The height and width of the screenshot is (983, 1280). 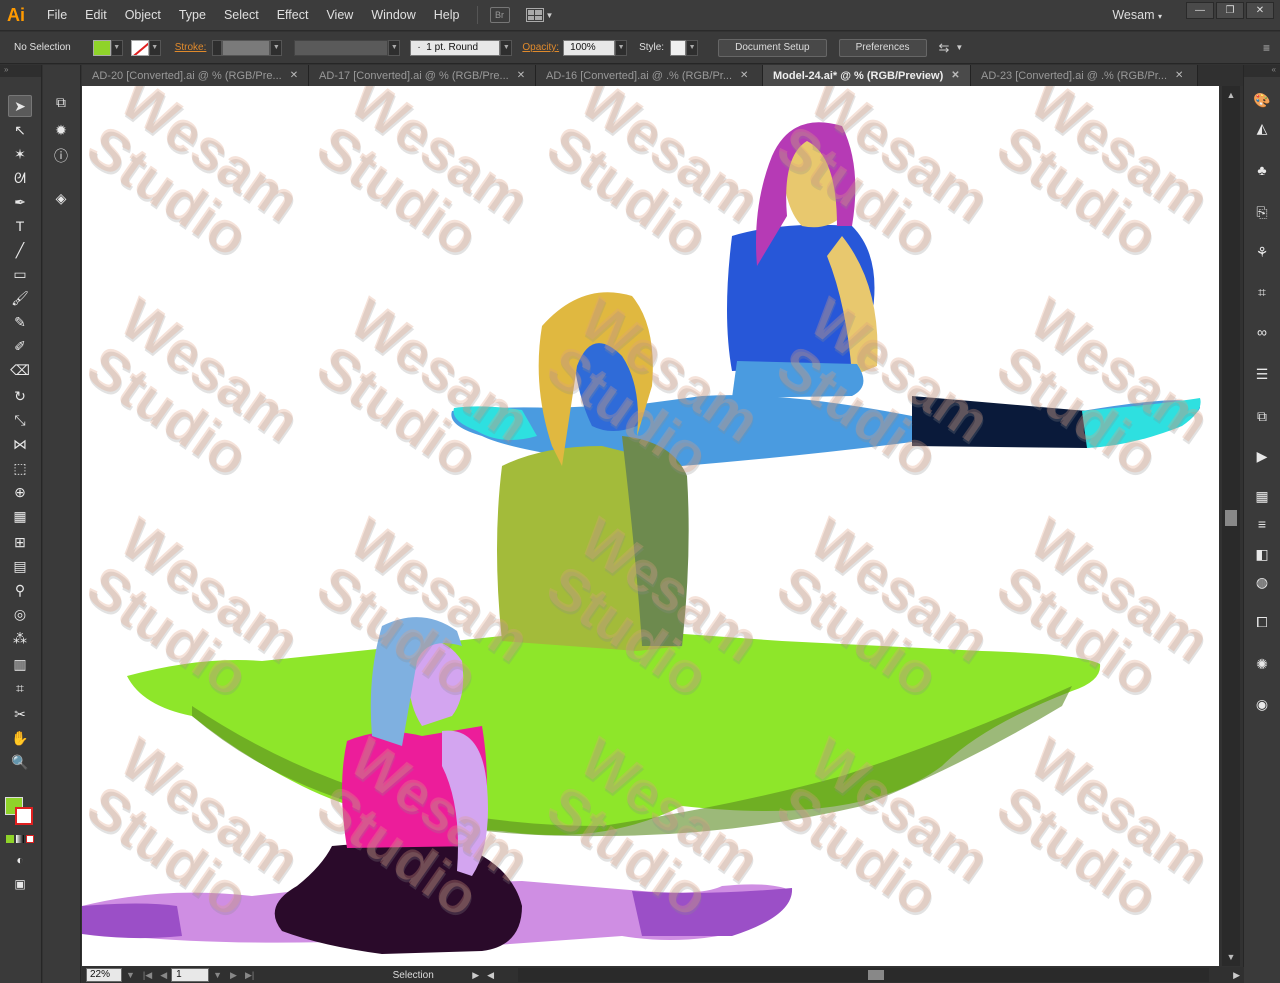 What do you see at coordinates (20, 590) in the screenshot?
I see `eyedropper-tool-icon: ⚲` at bounding box center [20, 590].